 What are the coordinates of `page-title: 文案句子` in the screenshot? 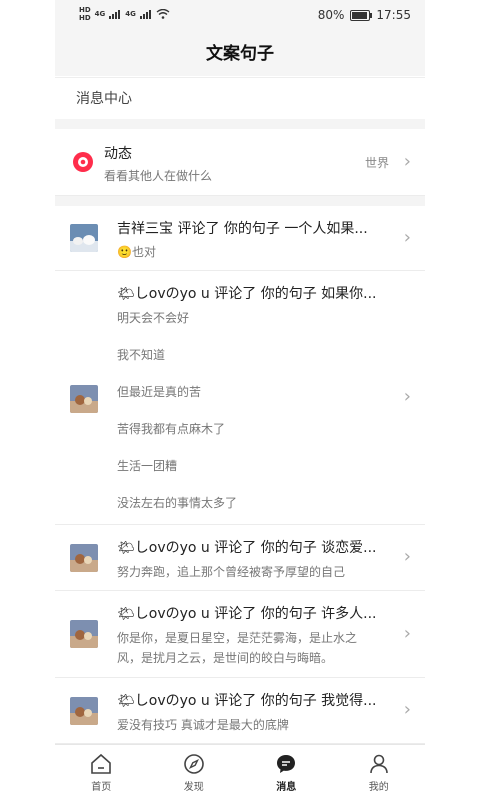 It's located at (240, 54).